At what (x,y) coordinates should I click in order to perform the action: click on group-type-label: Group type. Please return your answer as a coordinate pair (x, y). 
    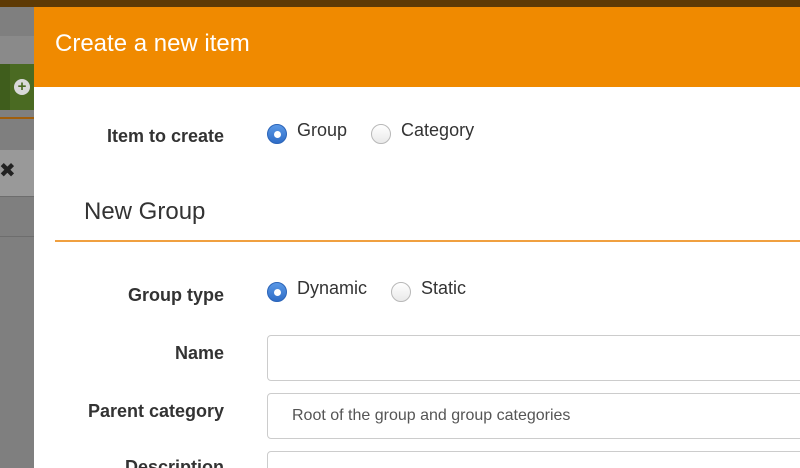
    Looking at the image, I should click on (175, 295).